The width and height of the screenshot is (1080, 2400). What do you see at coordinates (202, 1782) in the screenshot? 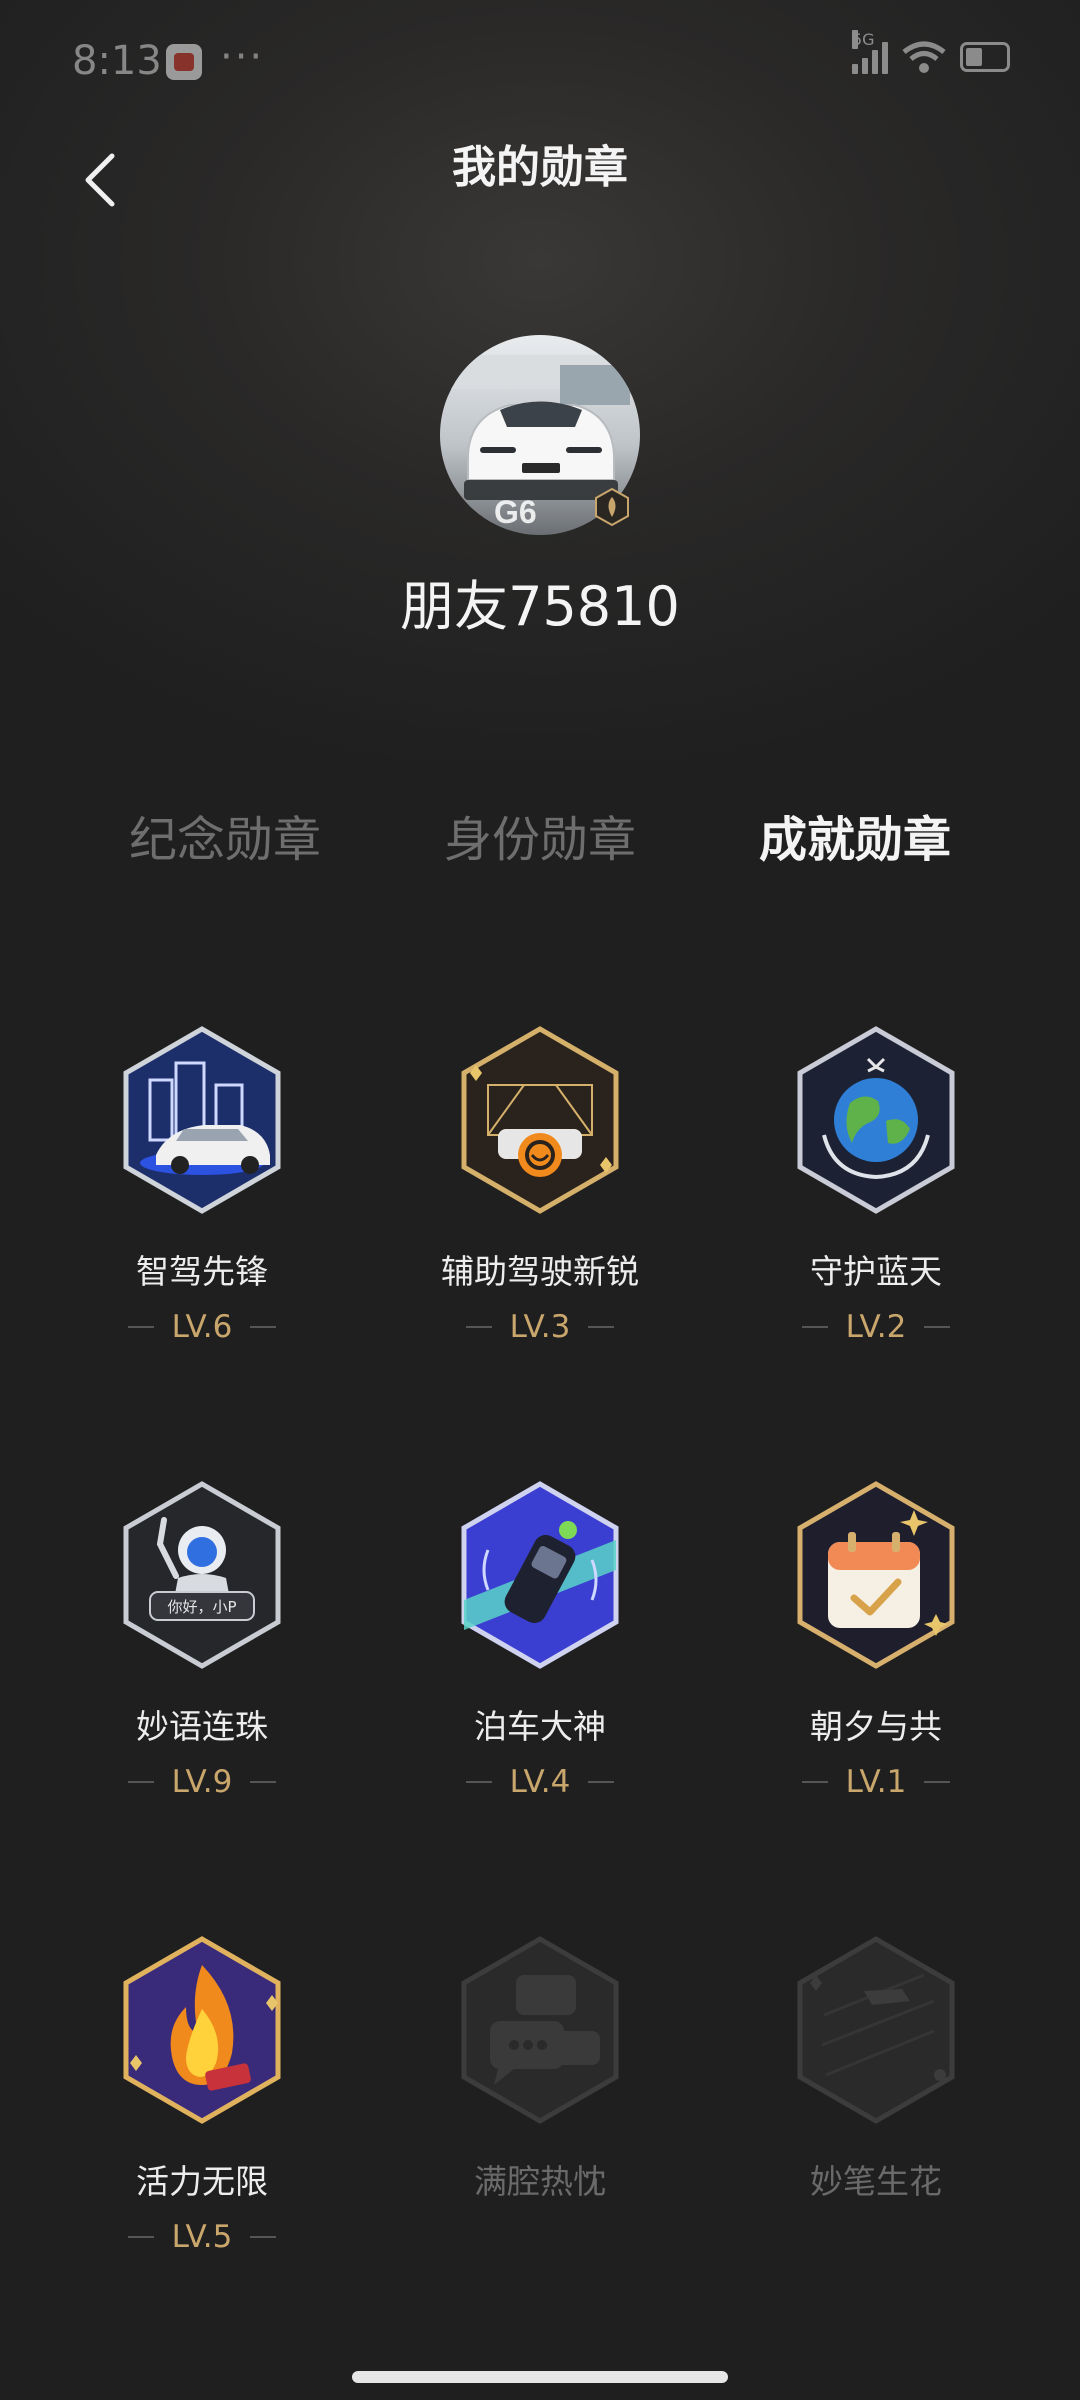
I see `medal-level: LV.9` at bounding box center [202, 1782].